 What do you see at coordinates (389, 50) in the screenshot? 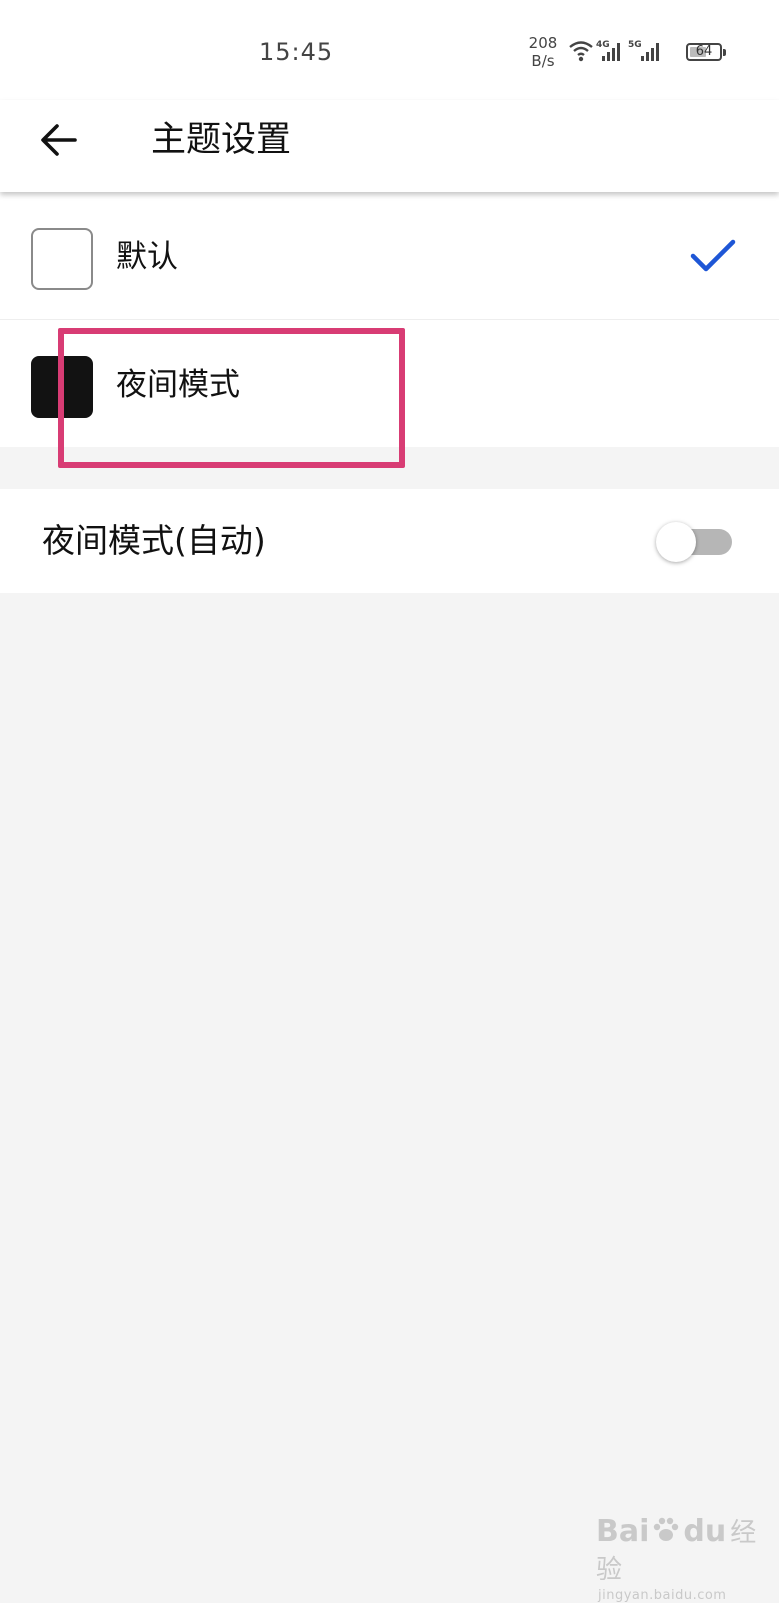
I see `status-bar: 15:45 208 B/s 4G 5G 64` at bounding box center [389, 50].